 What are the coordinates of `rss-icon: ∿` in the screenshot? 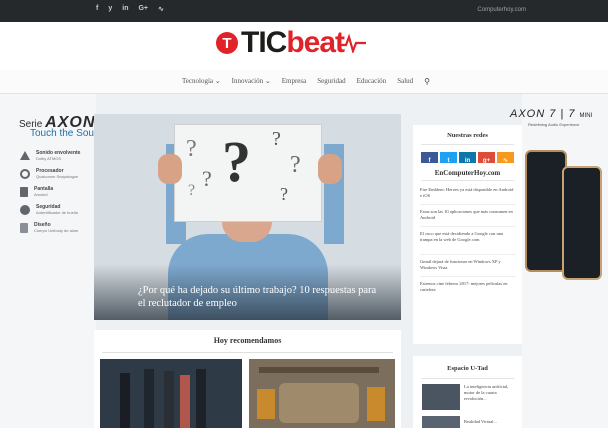 It's located at (161, 9).